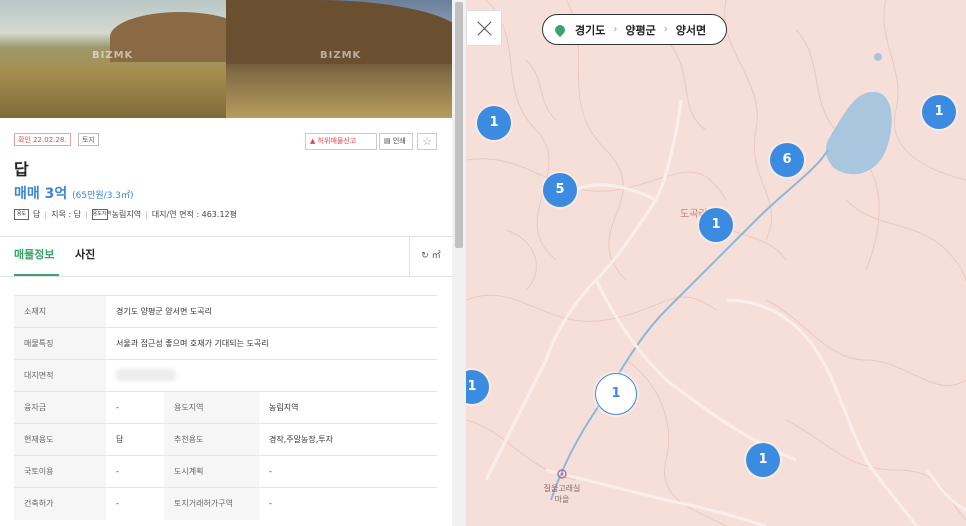 The height and width of the screenshot is (526, 966). I want to click on favorite-button: ☆, so click(427, 141).